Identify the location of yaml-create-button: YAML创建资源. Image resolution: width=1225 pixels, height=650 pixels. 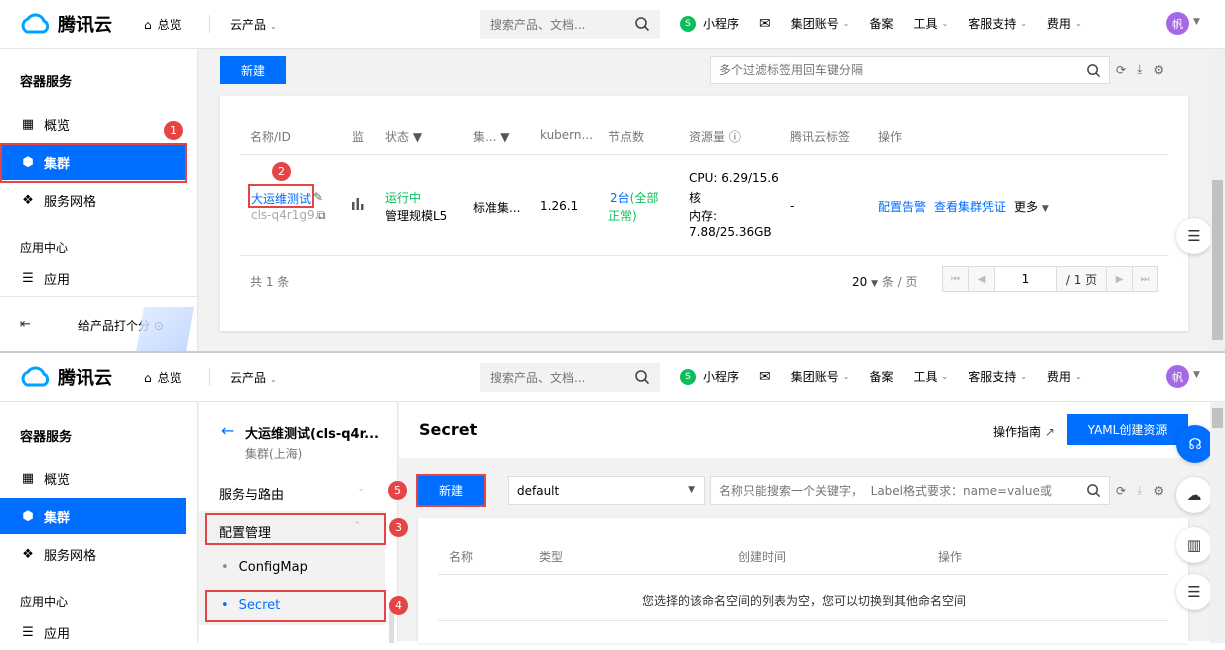
(1127, 429).